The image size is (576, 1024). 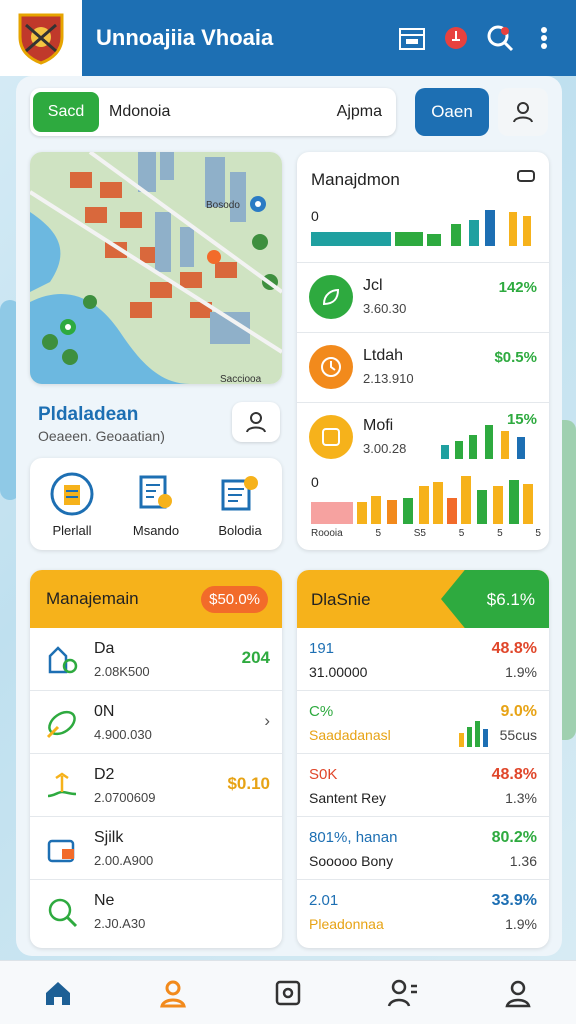 I want to click on metrics-header: DlaSnie $6.1%, so click(x=423, y=599).